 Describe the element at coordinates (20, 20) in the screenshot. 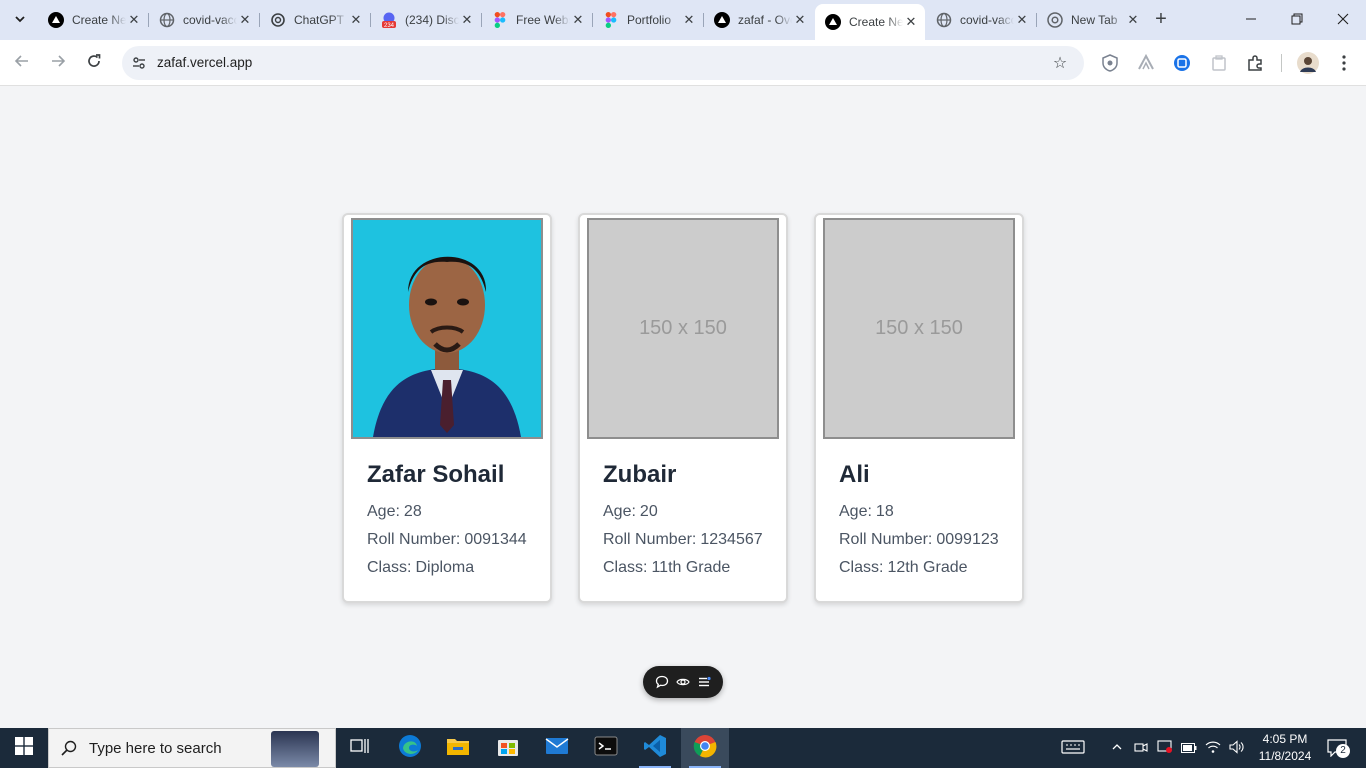

I see `tab-search-button` at that location.